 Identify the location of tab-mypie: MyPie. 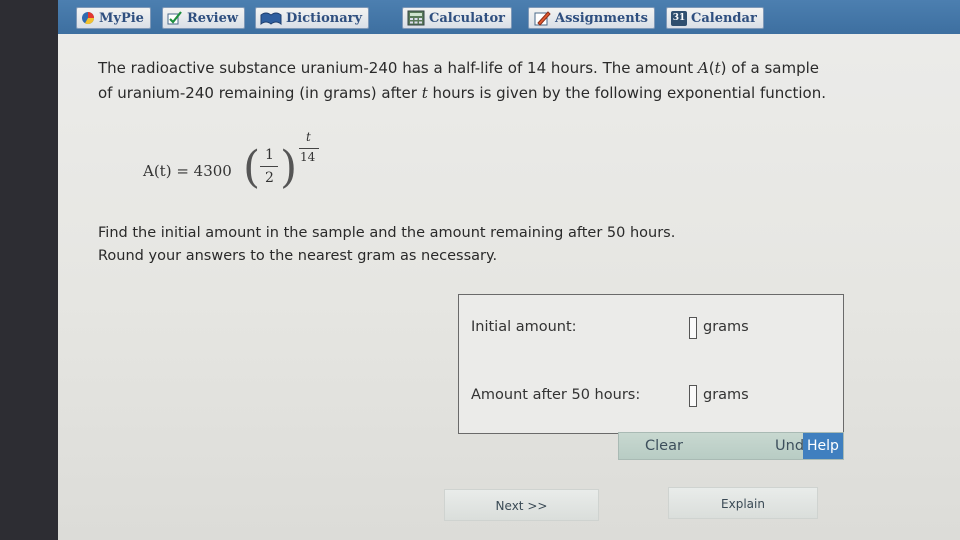
(113, 18).